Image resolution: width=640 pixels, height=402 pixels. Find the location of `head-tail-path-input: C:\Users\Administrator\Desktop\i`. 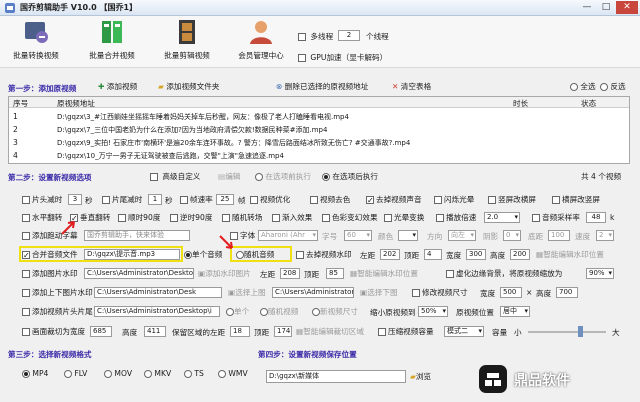

head-tail-path-input: C:\Users\Administrator\Desktop\i is located at coordinates (157, 311).